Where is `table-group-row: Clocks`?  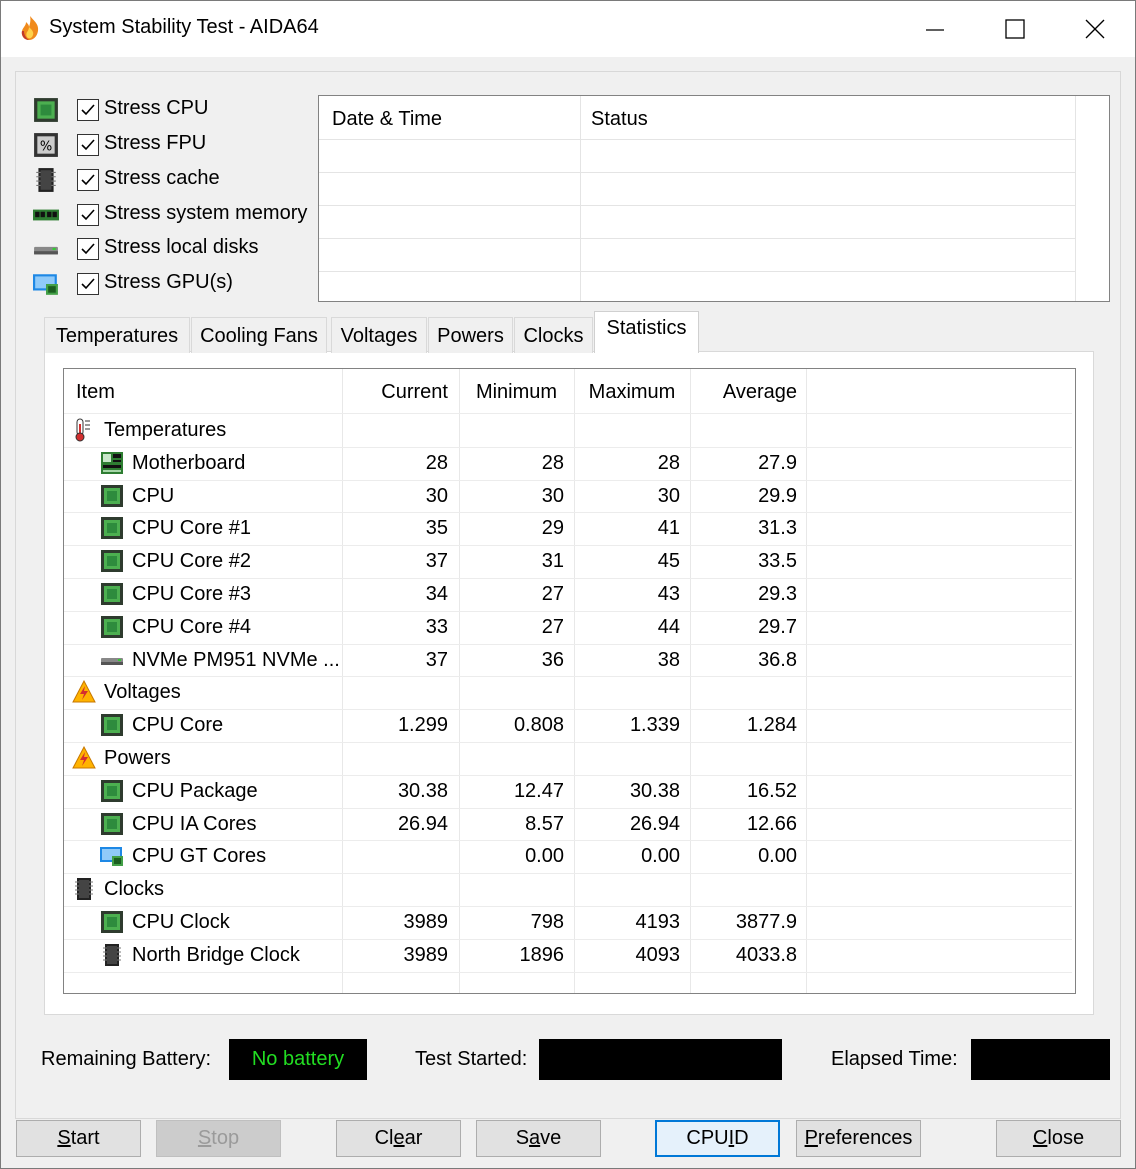
table-group-row: Clocks is located at coordinates (568, 889).